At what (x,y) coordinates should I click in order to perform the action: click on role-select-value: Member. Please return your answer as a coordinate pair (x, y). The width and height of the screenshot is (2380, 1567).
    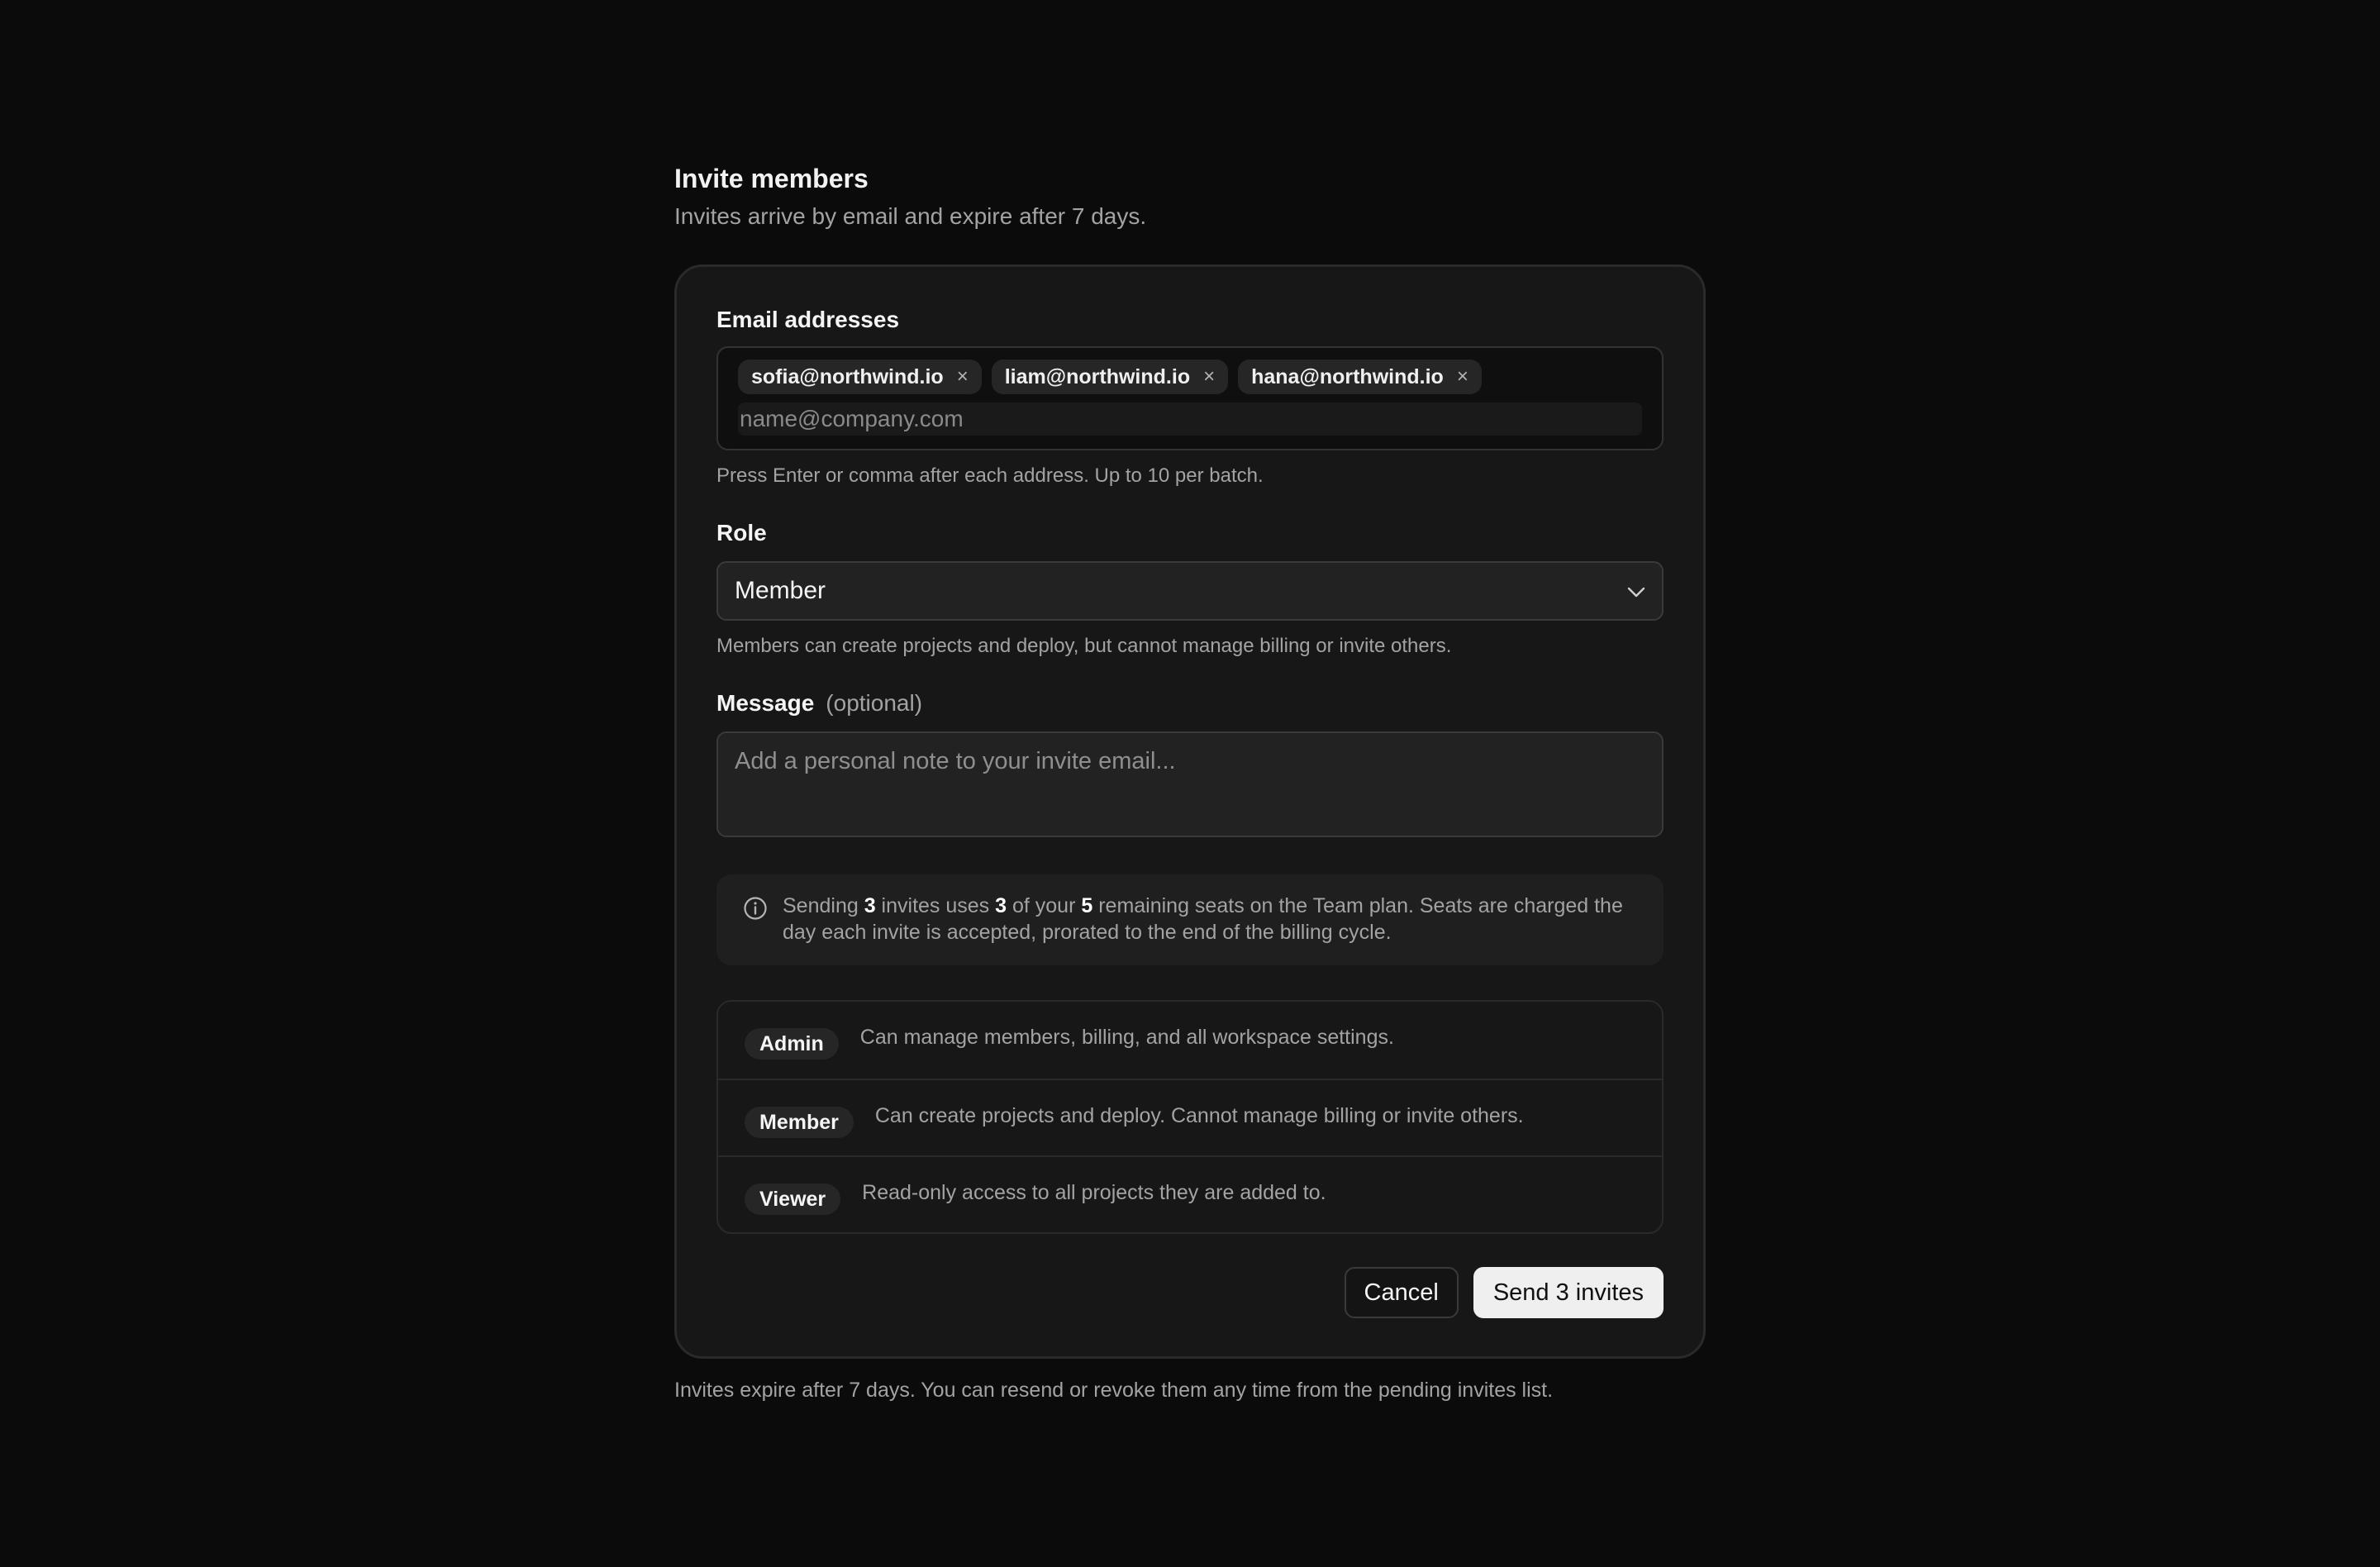
    Looking at the image, I should click on (780, 590).